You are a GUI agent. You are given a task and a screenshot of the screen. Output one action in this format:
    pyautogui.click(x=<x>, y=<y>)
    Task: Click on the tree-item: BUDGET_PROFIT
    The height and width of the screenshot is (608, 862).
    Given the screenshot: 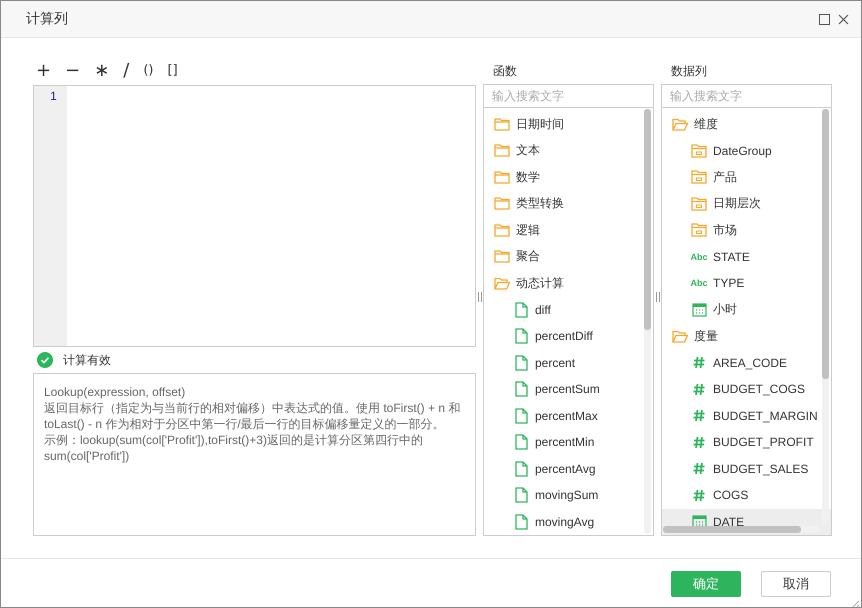 What is the action you would take?
    pyautogui.click(x=746, y=442)
    